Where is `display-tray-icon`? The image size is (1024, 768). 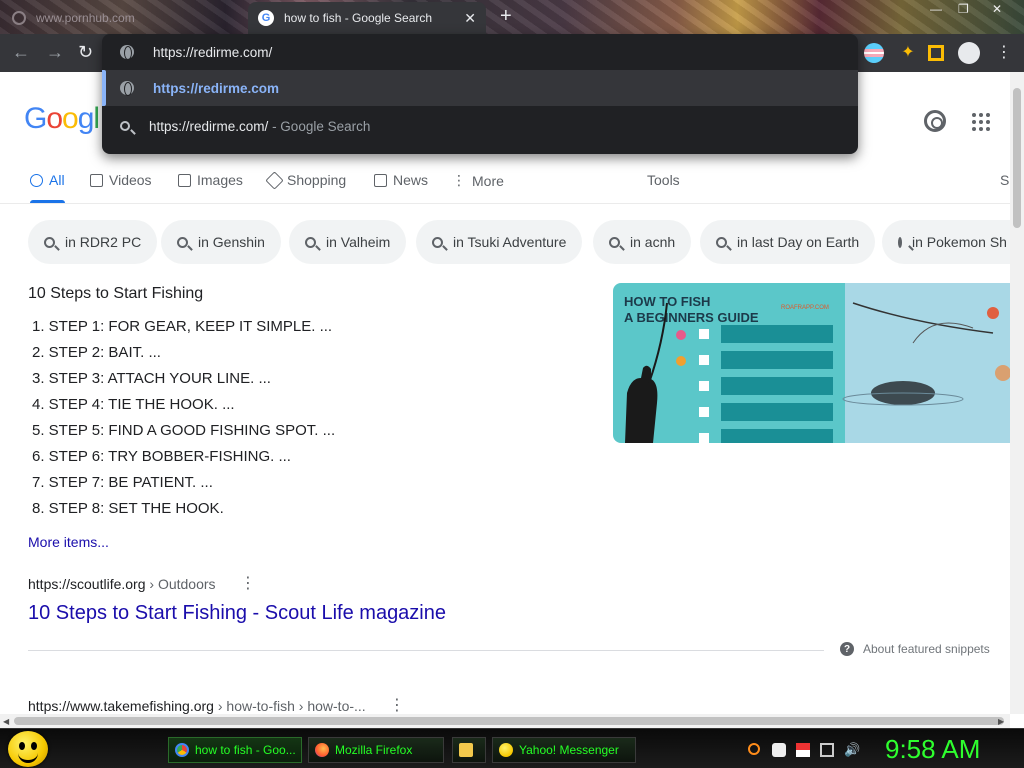 display-tray-icon is located at coordinates (827, 750).